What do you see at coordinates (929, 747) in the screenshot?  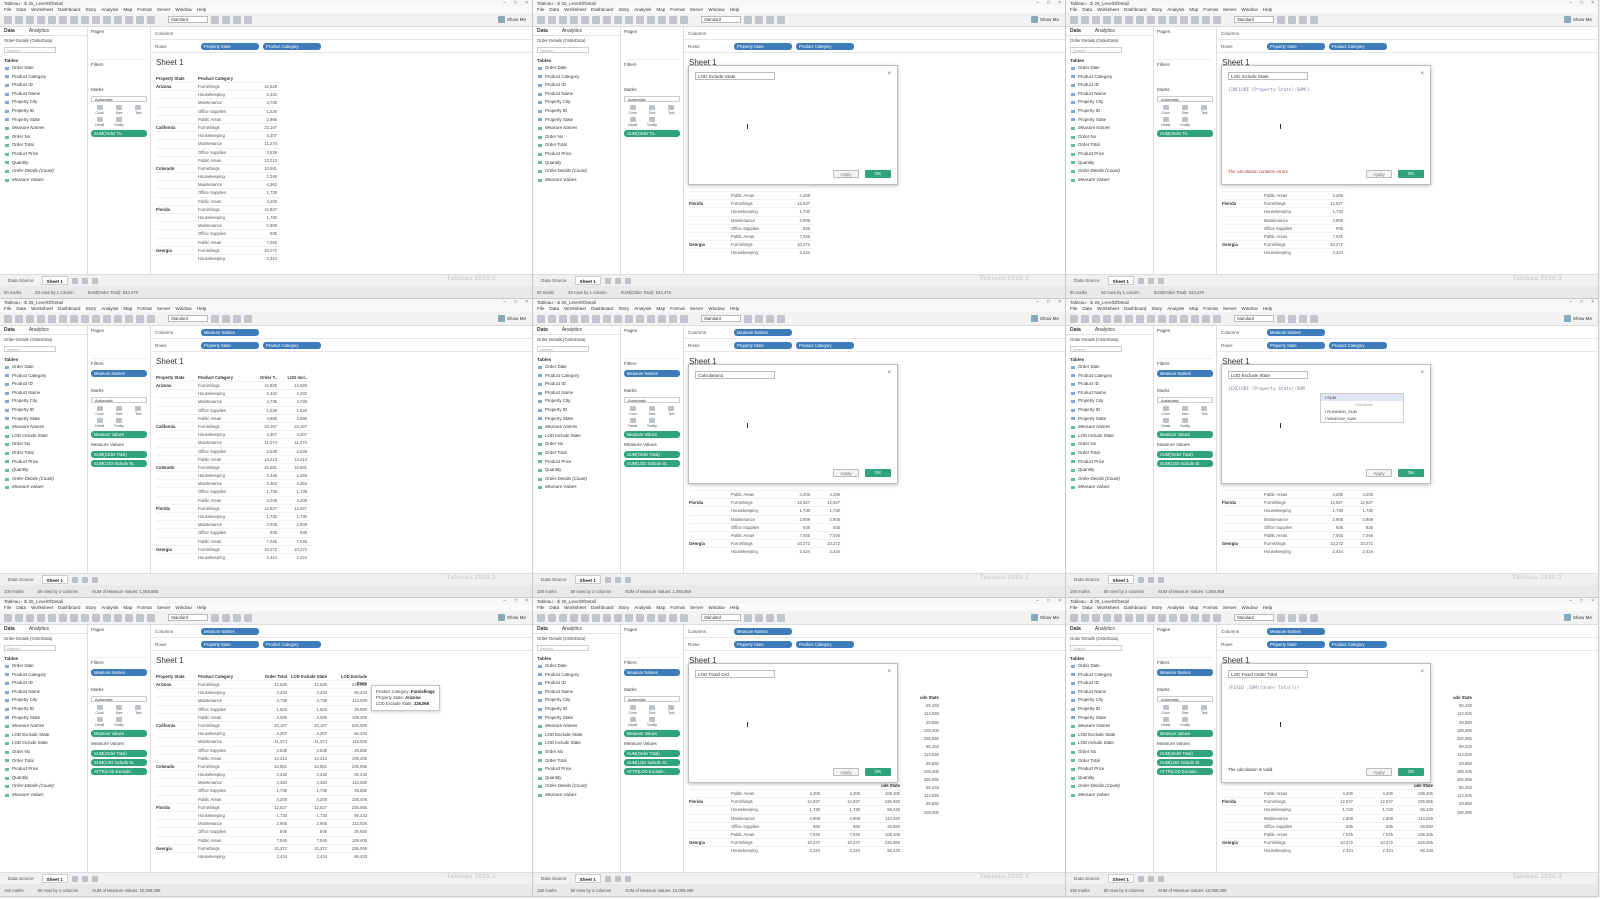 I see `value-cell: 56,433` at bounding box center [929, 747].